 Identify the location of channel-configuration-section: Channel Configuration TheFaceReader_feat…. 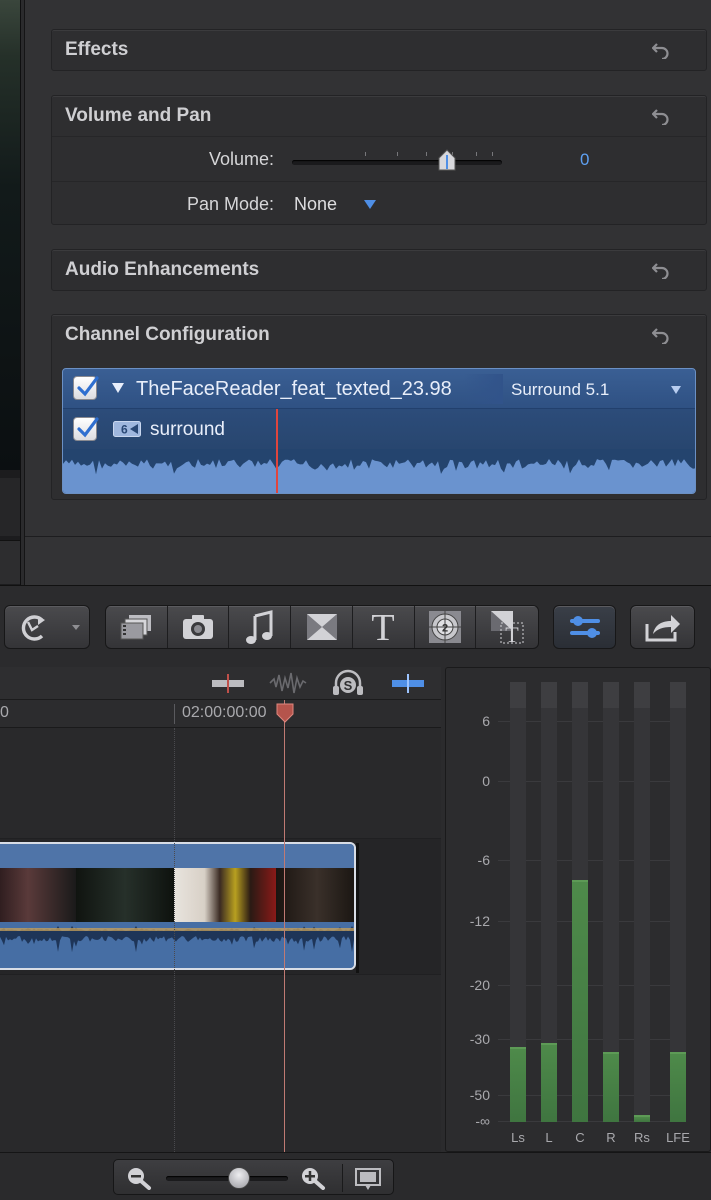
(379, 407).